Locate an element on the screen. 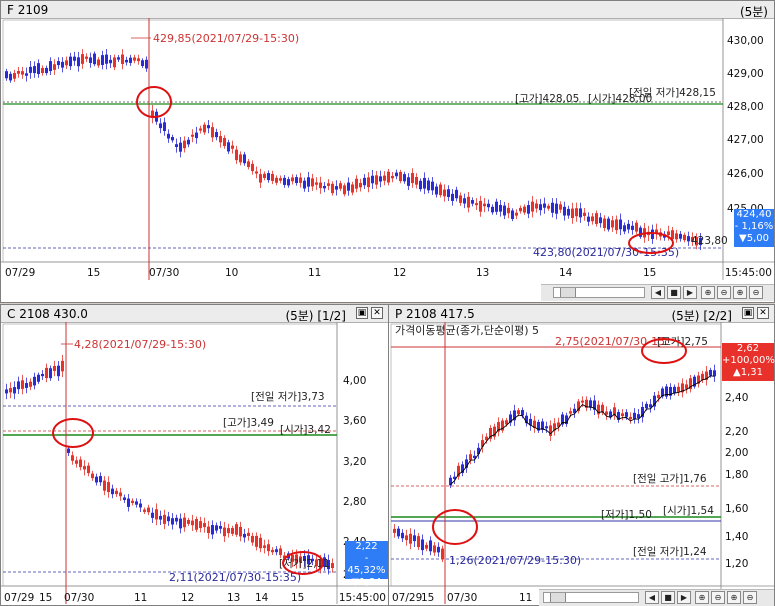 Image resolution: width=775 pixels, height=606 pixels. x-tick-label: 13 is located at coordinates (233, 598).